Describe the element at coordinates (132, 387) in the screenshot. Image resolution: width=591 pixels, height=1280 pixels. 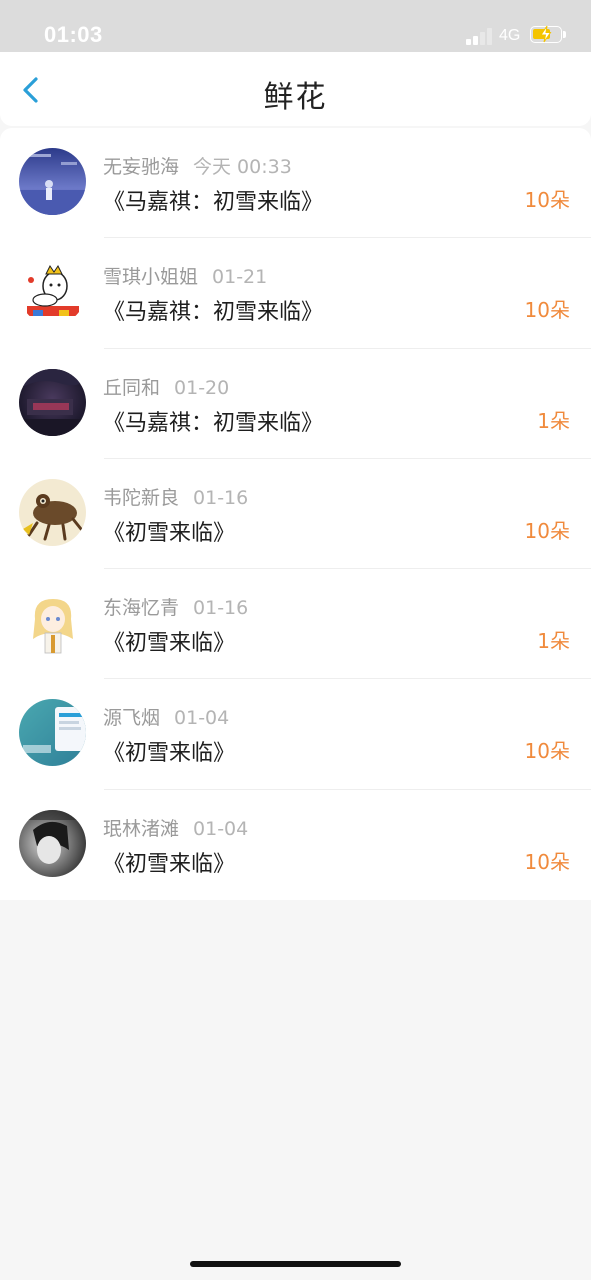
I see `sender-name: 丘同和` at that location.